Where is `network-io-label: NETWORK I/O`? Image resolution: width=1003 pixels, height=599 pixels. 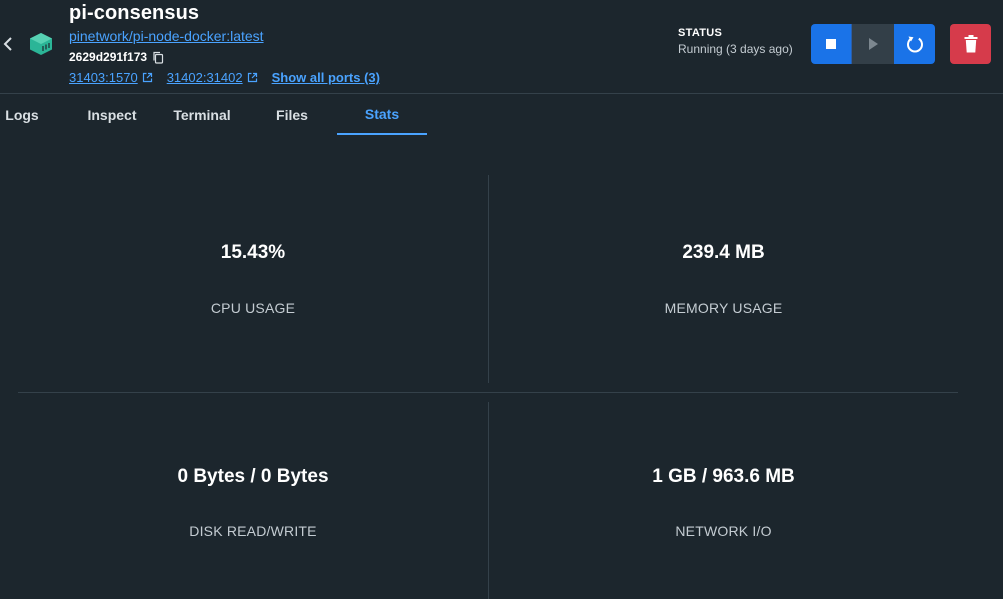
network-io-label: NETWORK I/O is located at coordinates (723, 531).